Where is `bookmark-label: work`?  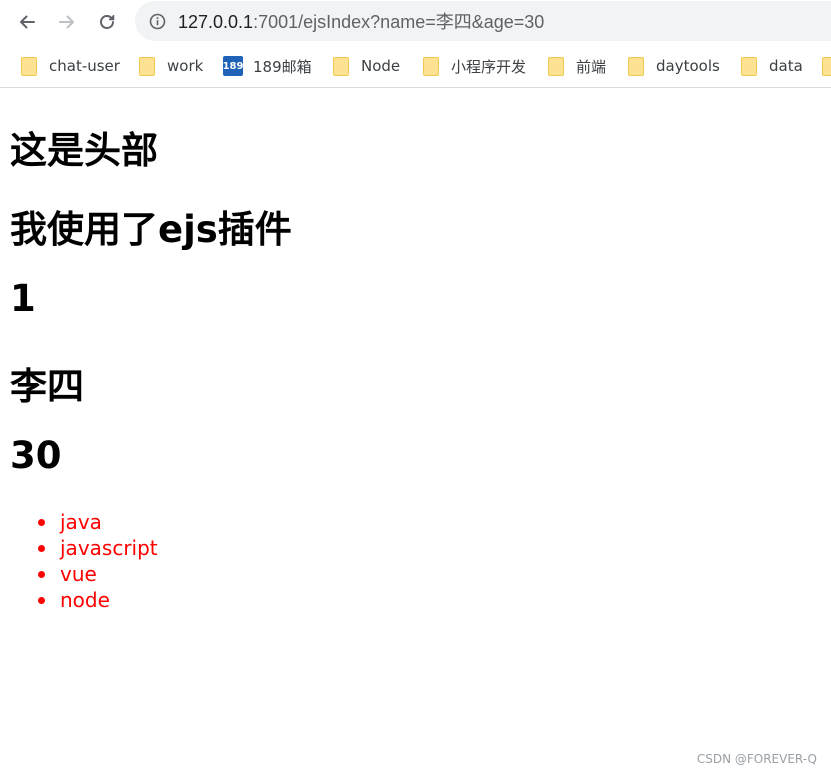
bookmark-label: work is located at coordinates (185, 66).